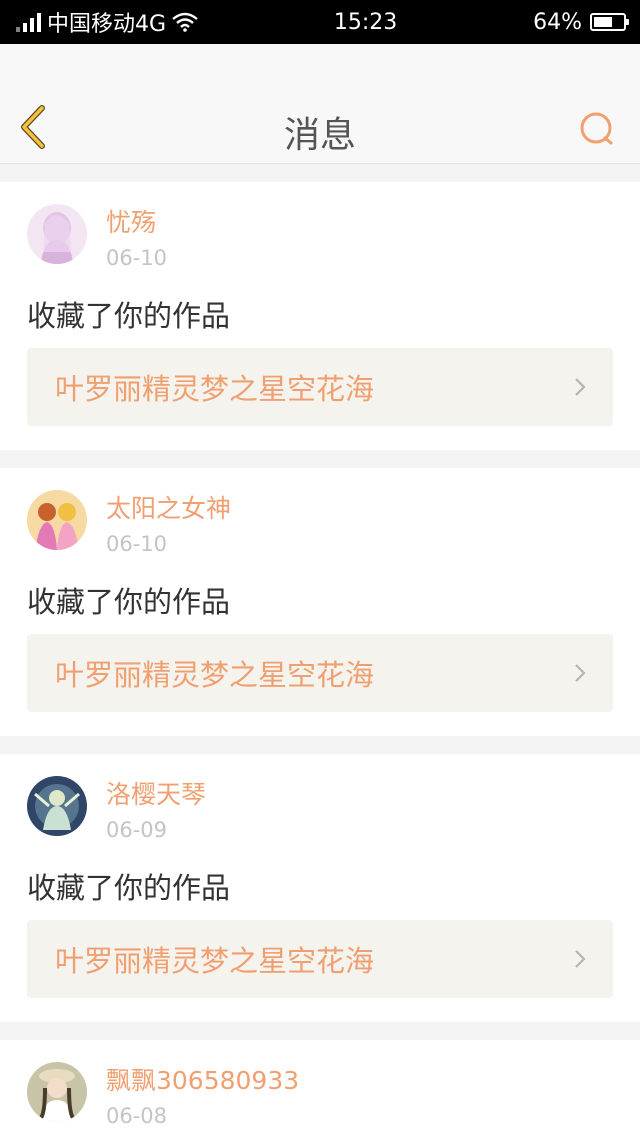 The height and width of the screenshot is (1138, 640). What do you see at coordinates (136, 223) in the screenshot?
I see `username: 忧殇` at bounding box center [136, 223].